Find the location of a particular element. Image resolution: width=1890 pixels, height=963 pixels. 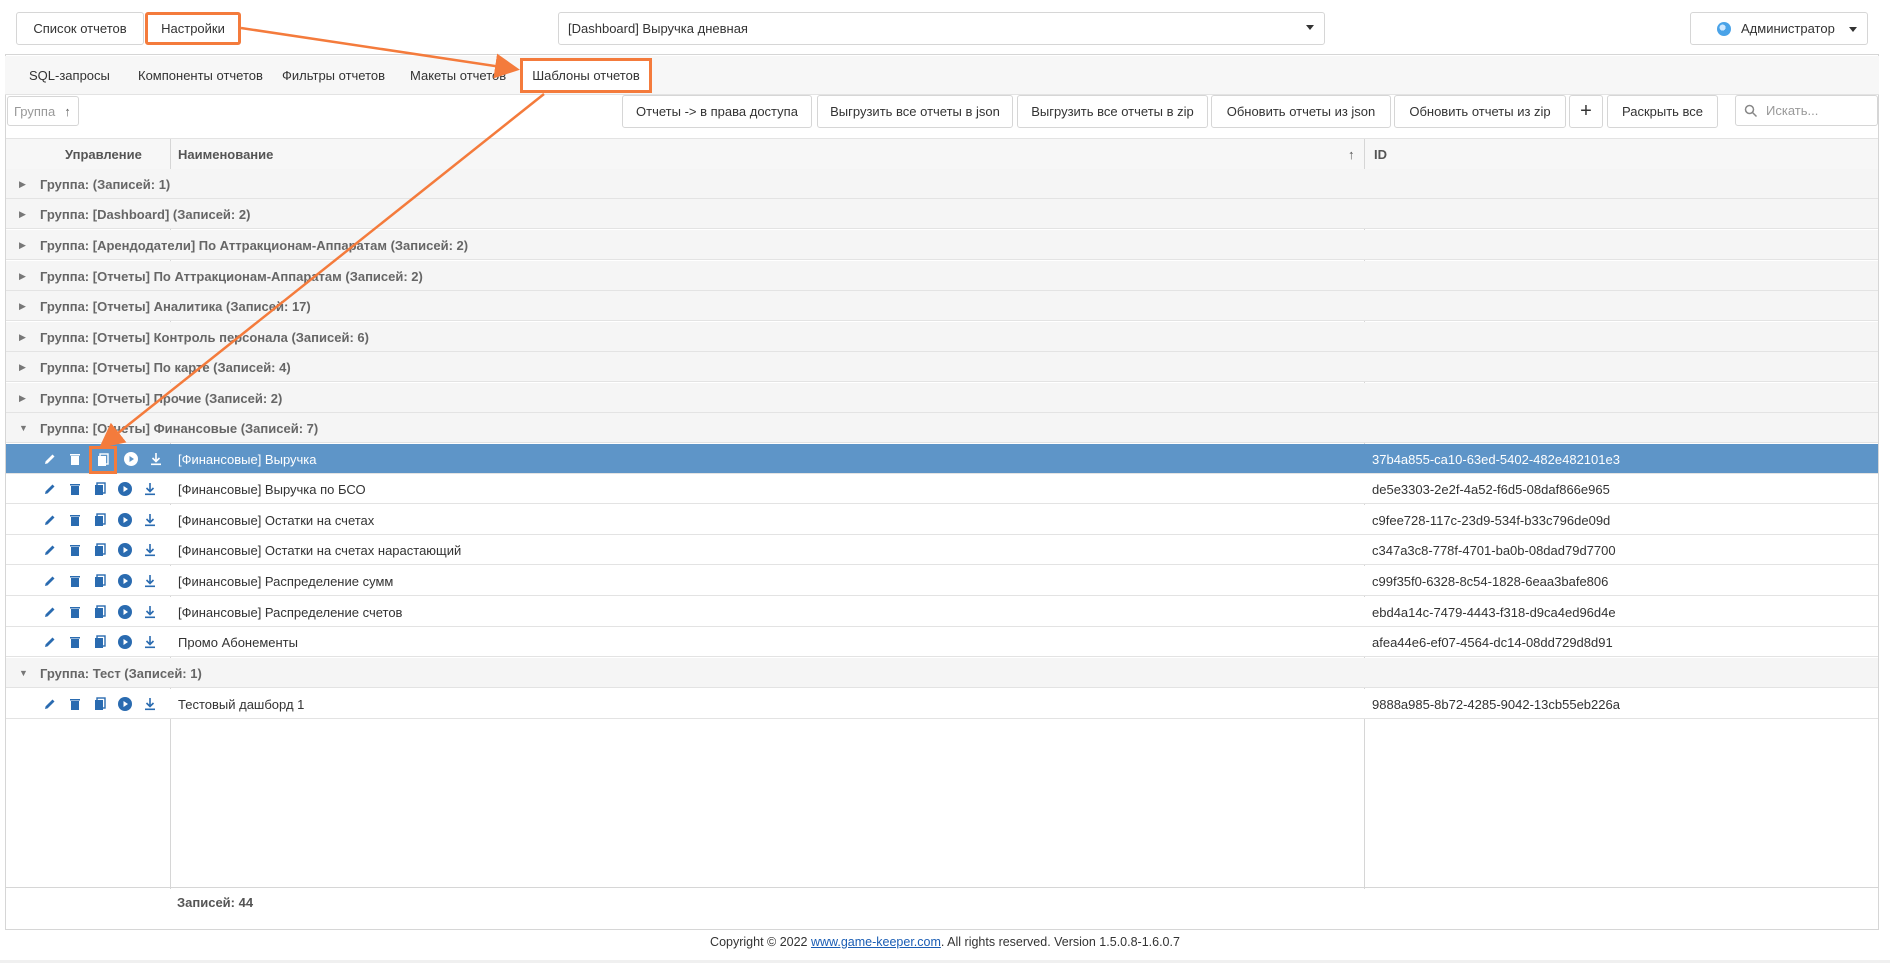

group-label: Группа: [Отчеты] Финансовые (Записей: 7) is located at coordinates (179, 428).